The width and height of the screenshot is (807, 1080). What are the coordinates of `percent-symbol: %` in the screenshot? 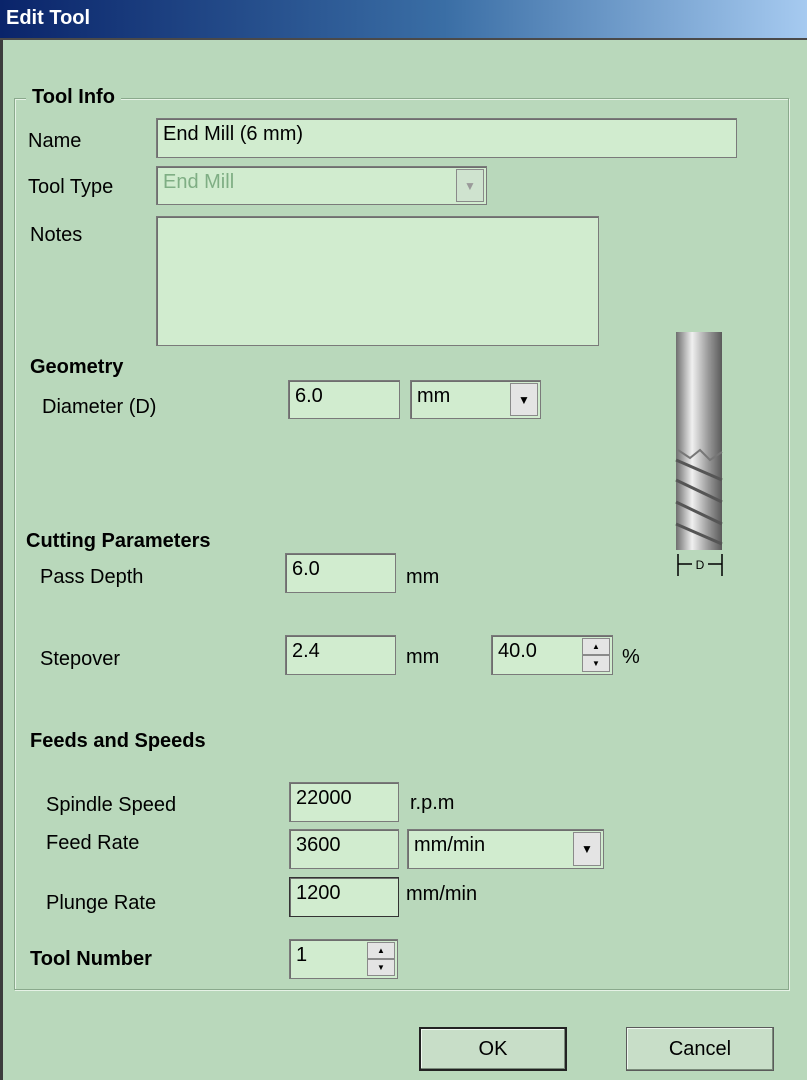 It's located at (631, 657).